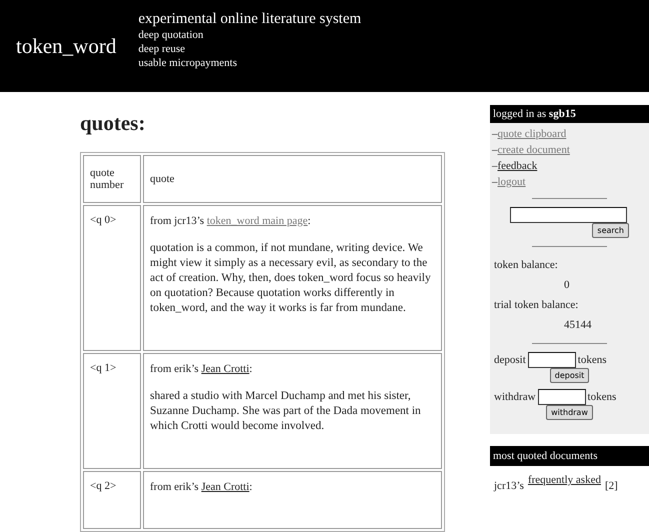 This screenshot has height=532, width=649. I want to click on site-tagline: deep reuse, so click(162, 49).